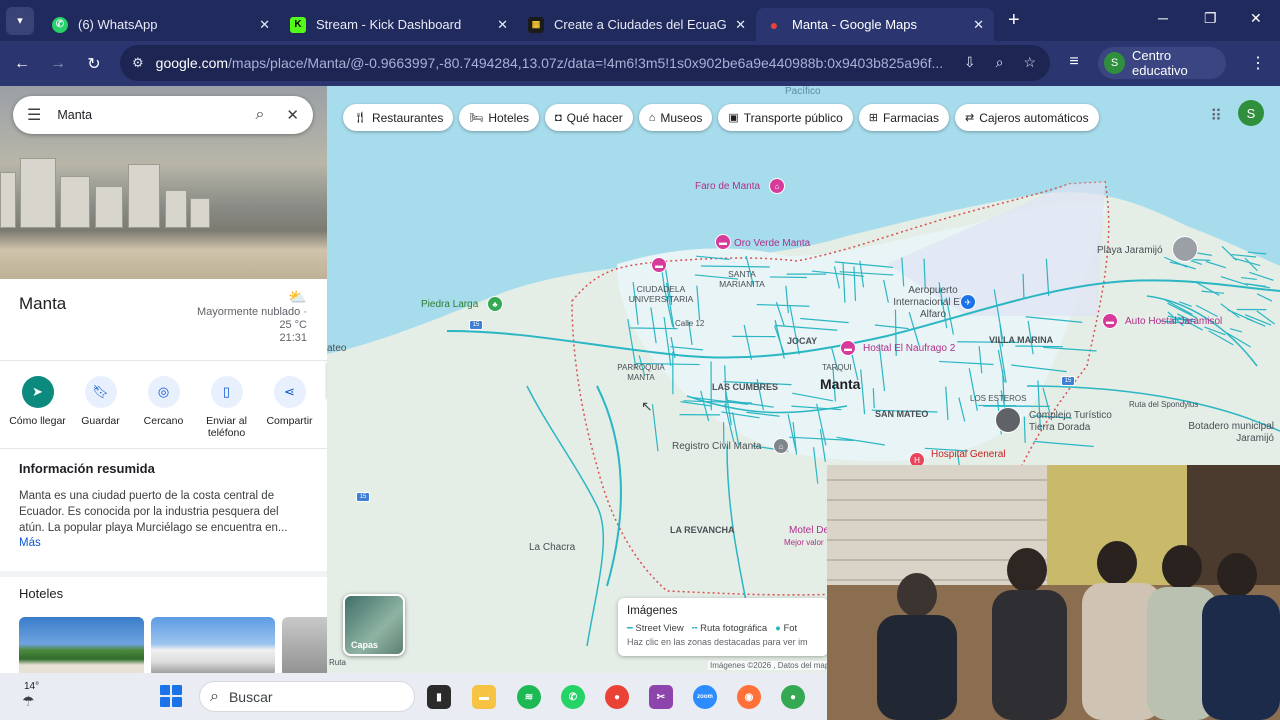 The width and height of the screenshot is (1280, 720). What do you see at coordinates (1163, 18) in the screenshot?
I see `minimize-icon: ─` at bounding box center [1163, 18].